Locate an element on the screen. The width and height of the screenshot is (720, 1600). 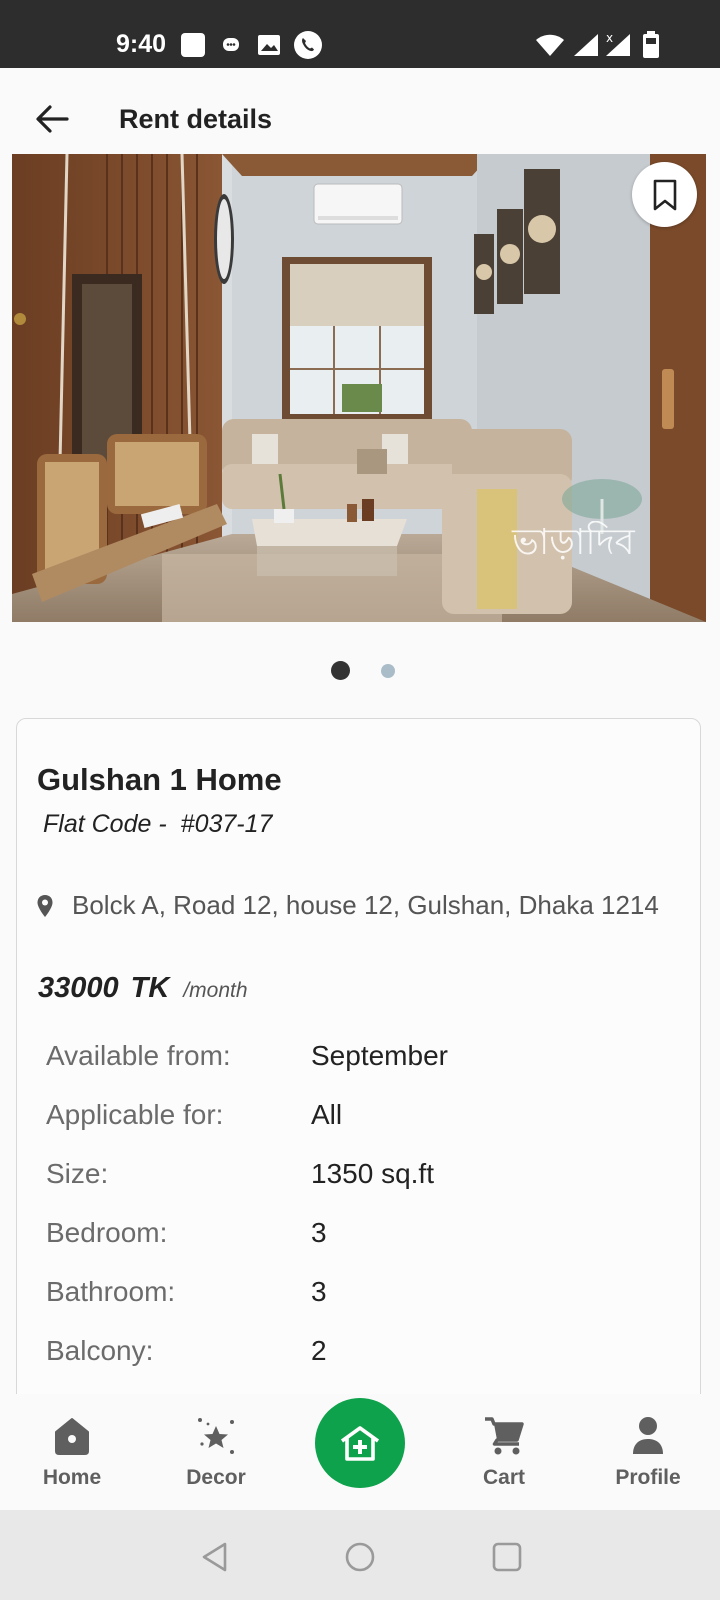
nav-item-home: Home is located at coordinates (72, 1459).